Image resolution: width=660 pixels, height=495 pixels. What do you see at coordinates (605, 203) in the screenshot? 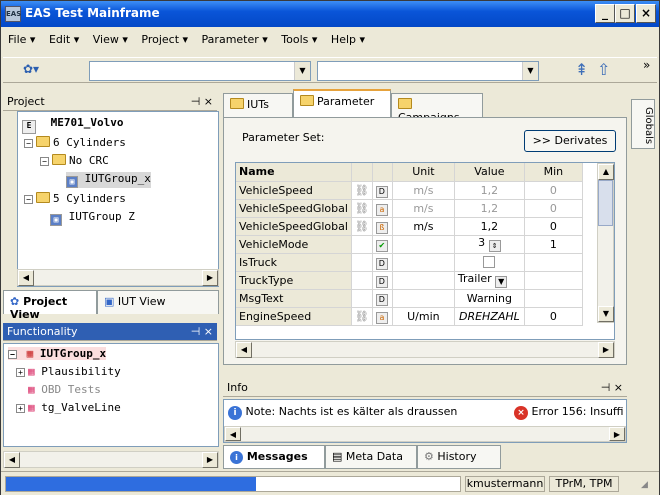
I see `scroll-thumb` at bounding box center [605, 203].